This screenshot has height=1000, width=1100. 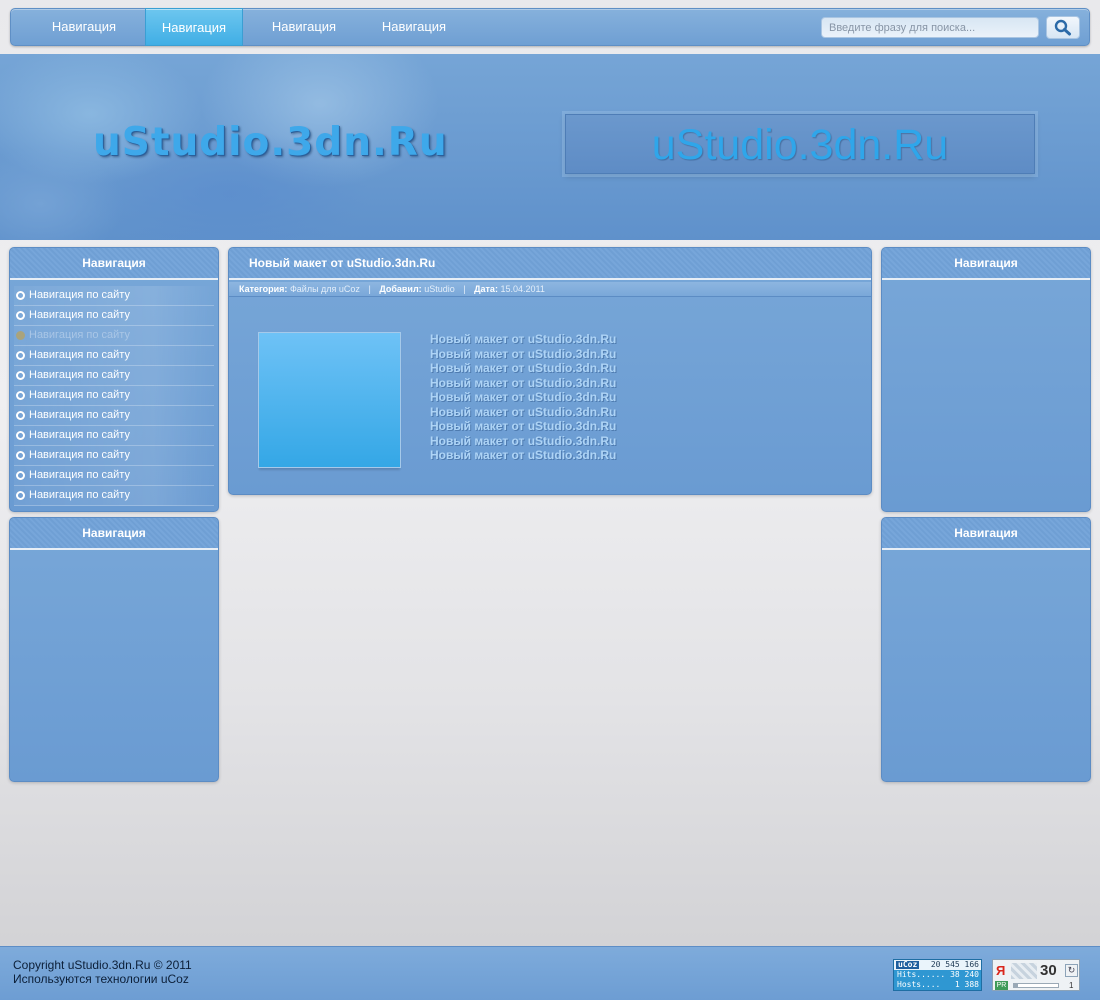 I want to click on ucoz-counter-top: uCoz 20 545 166, so click(x=937, y=965).